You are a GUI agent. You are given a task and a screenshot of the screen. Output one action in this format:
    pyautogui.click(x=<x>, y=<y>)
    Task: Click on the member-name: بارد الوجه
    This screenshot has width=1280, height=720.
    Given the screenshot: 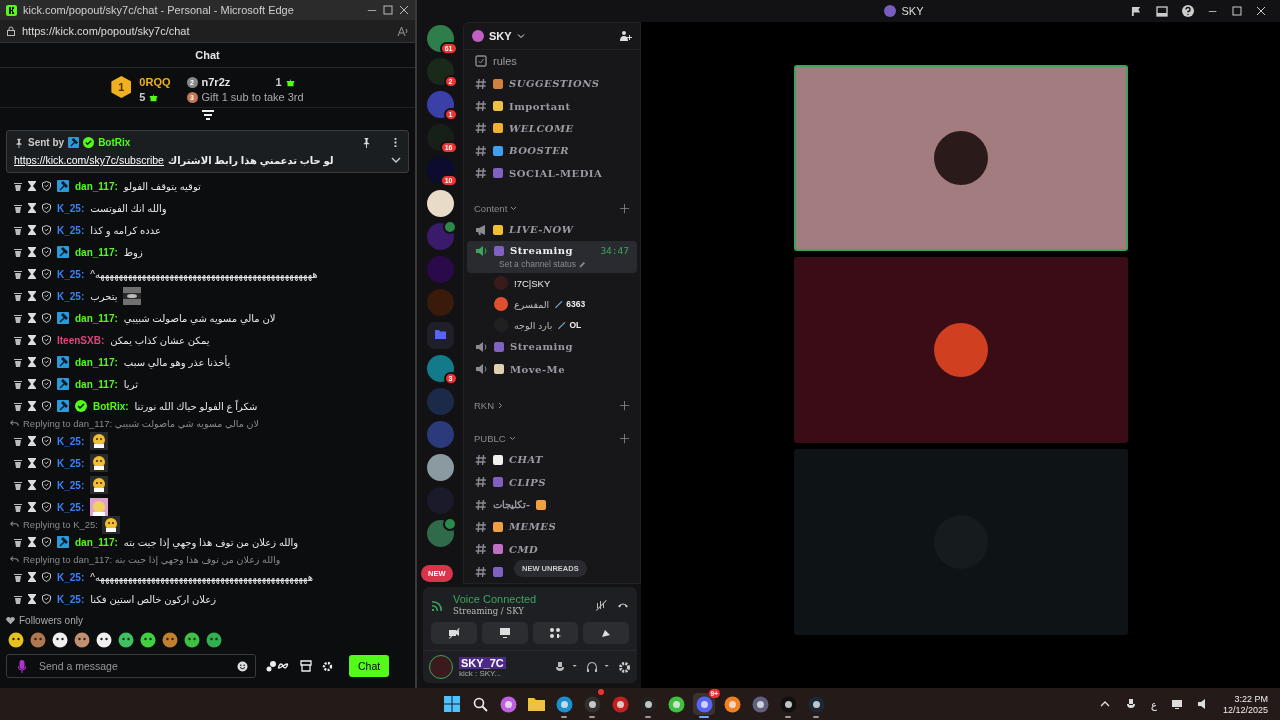 What is the action you would take?
    pyautogui.click(x=533, y=325)
    